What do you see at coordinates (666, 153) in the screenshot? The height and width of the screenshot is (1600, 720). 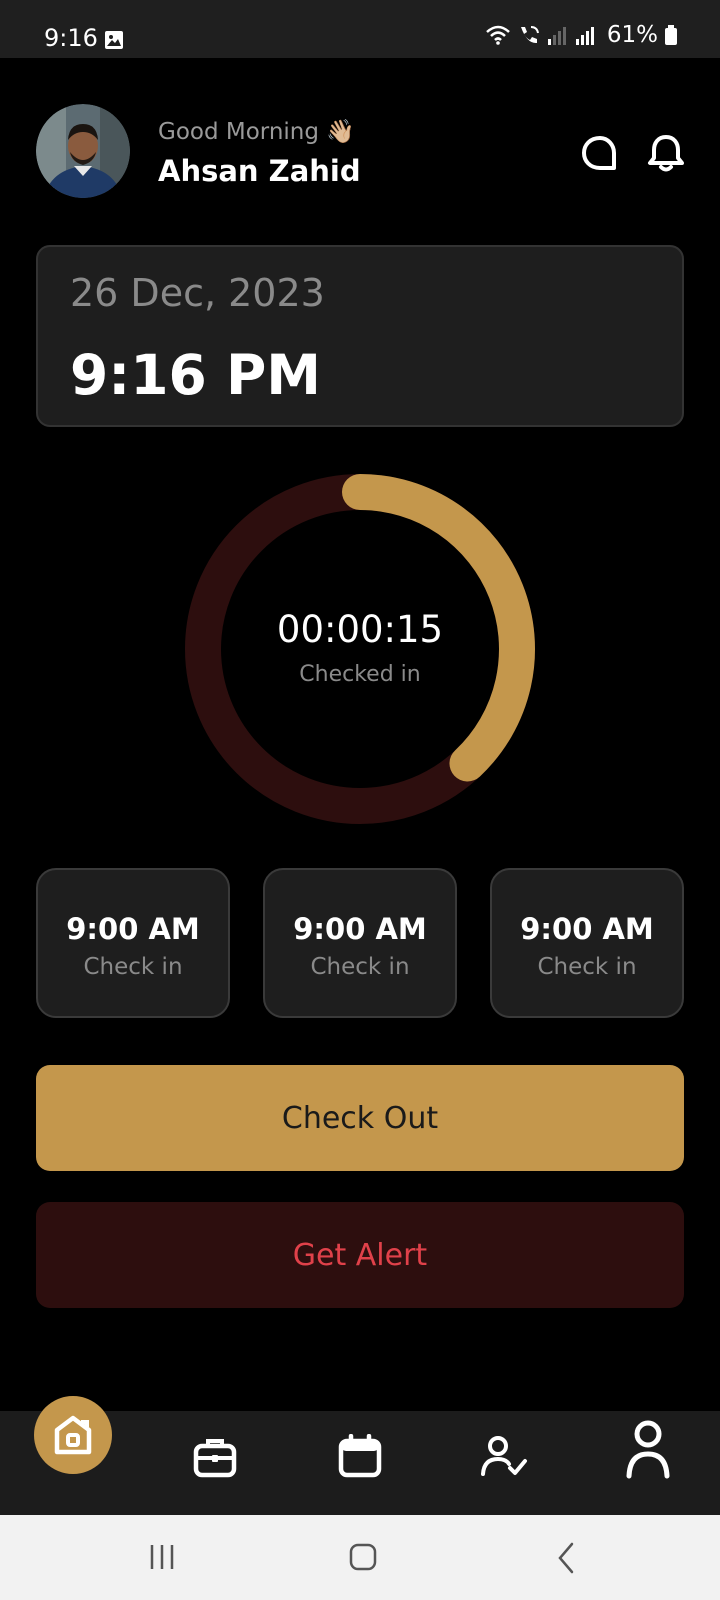 I see `bell-icon` at bounding box center [666, 153].